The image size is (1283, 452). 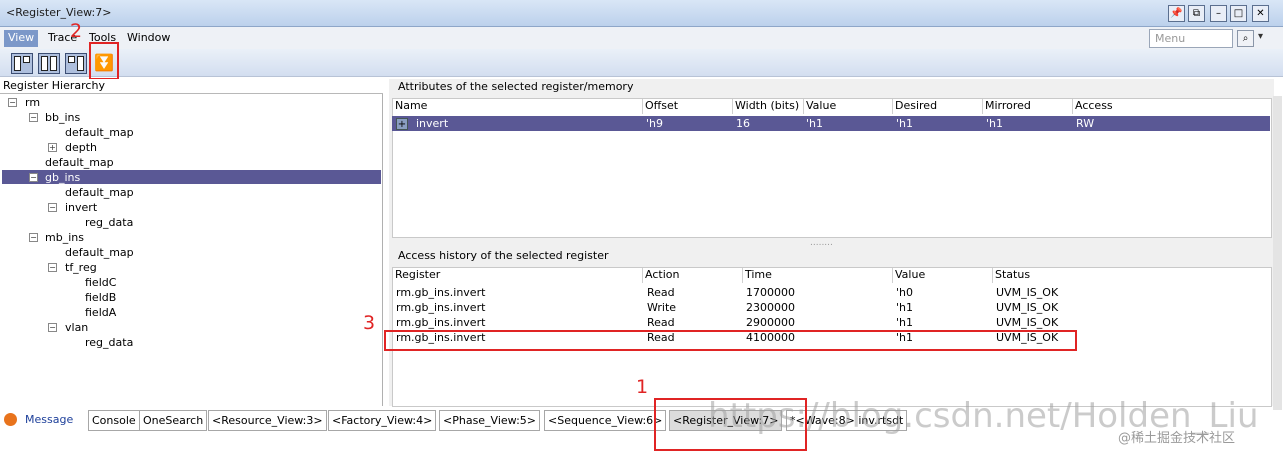 What do you see at coordinates (641, 38) in the screenshot?
I see `menu-bar` at bounding box center [641, 38].